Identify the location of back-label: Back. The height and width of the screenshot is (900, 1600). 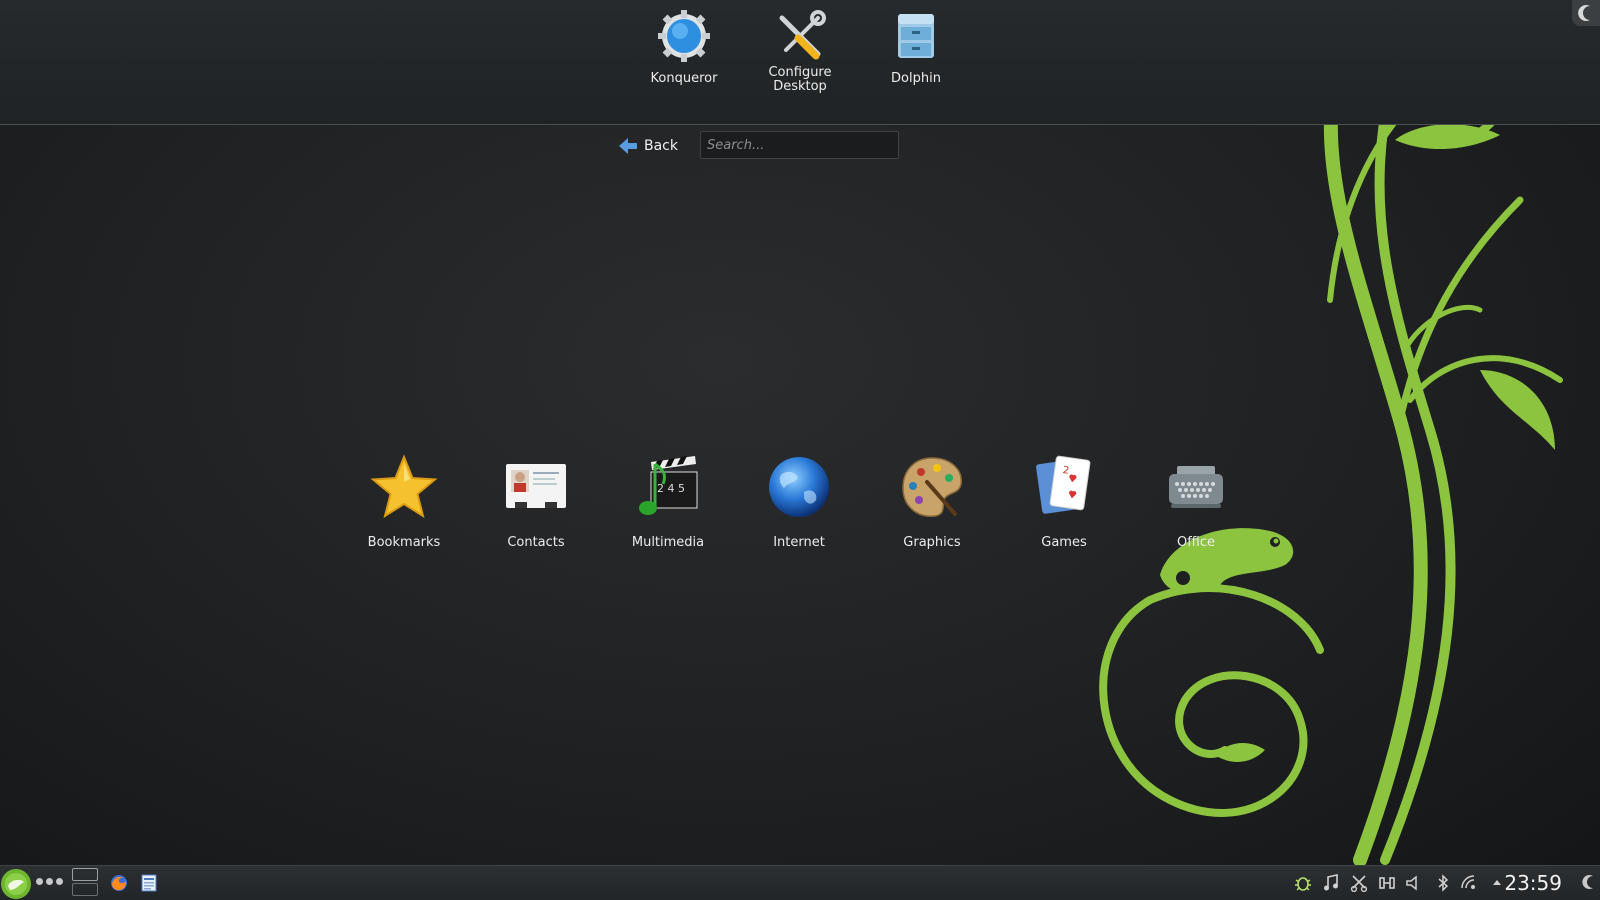
(661, 146).